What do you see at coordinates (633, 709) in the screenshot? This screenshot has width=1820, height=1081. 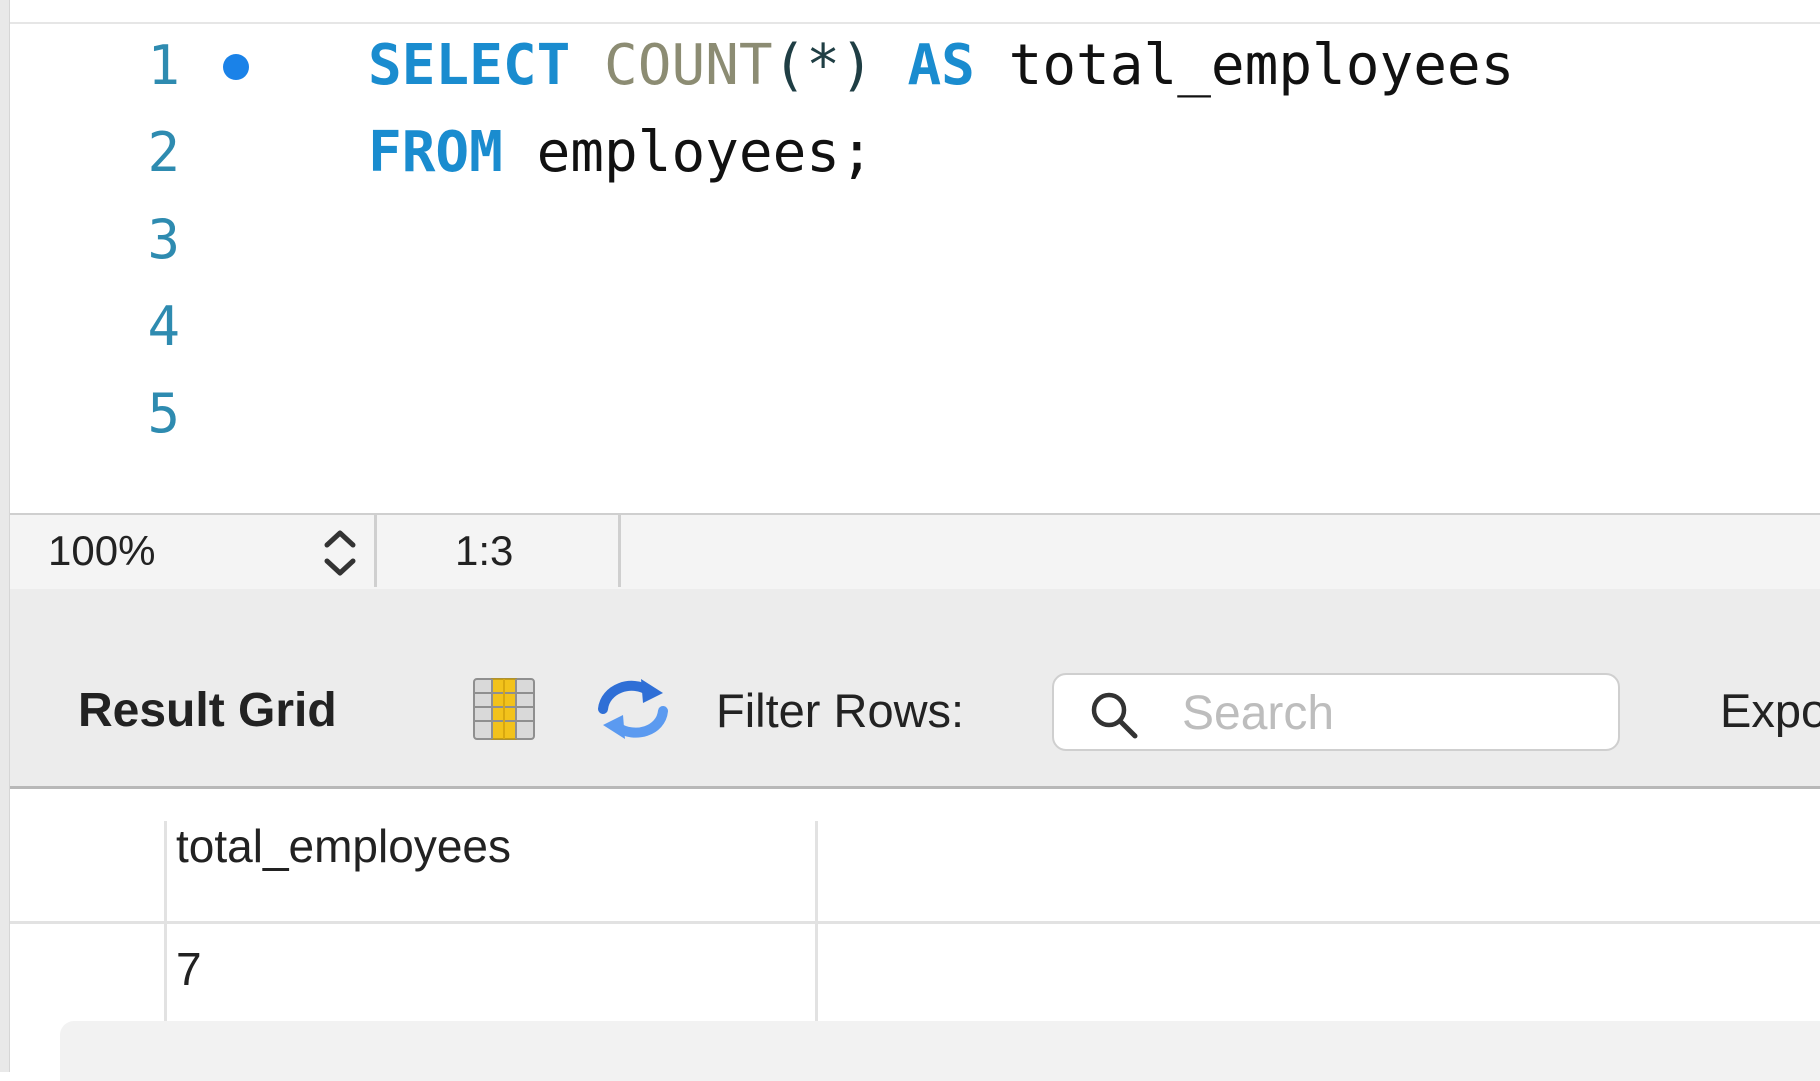 I see `refresh-icon` at bounding box center [633, 709].